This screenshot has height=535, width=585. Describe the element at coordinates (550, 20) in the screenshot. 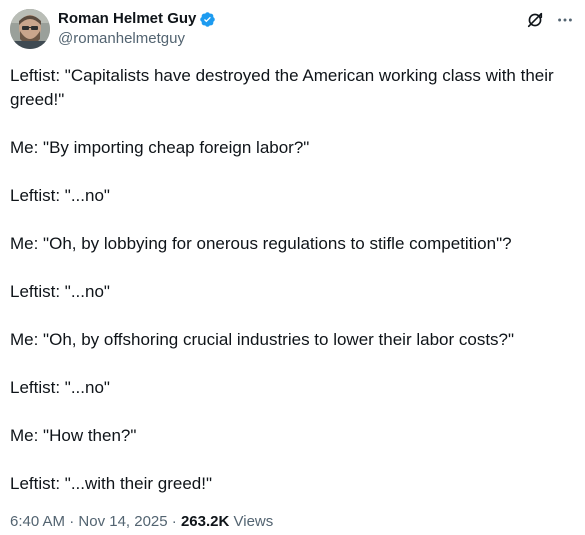

I see `tweet-actions` at that location.